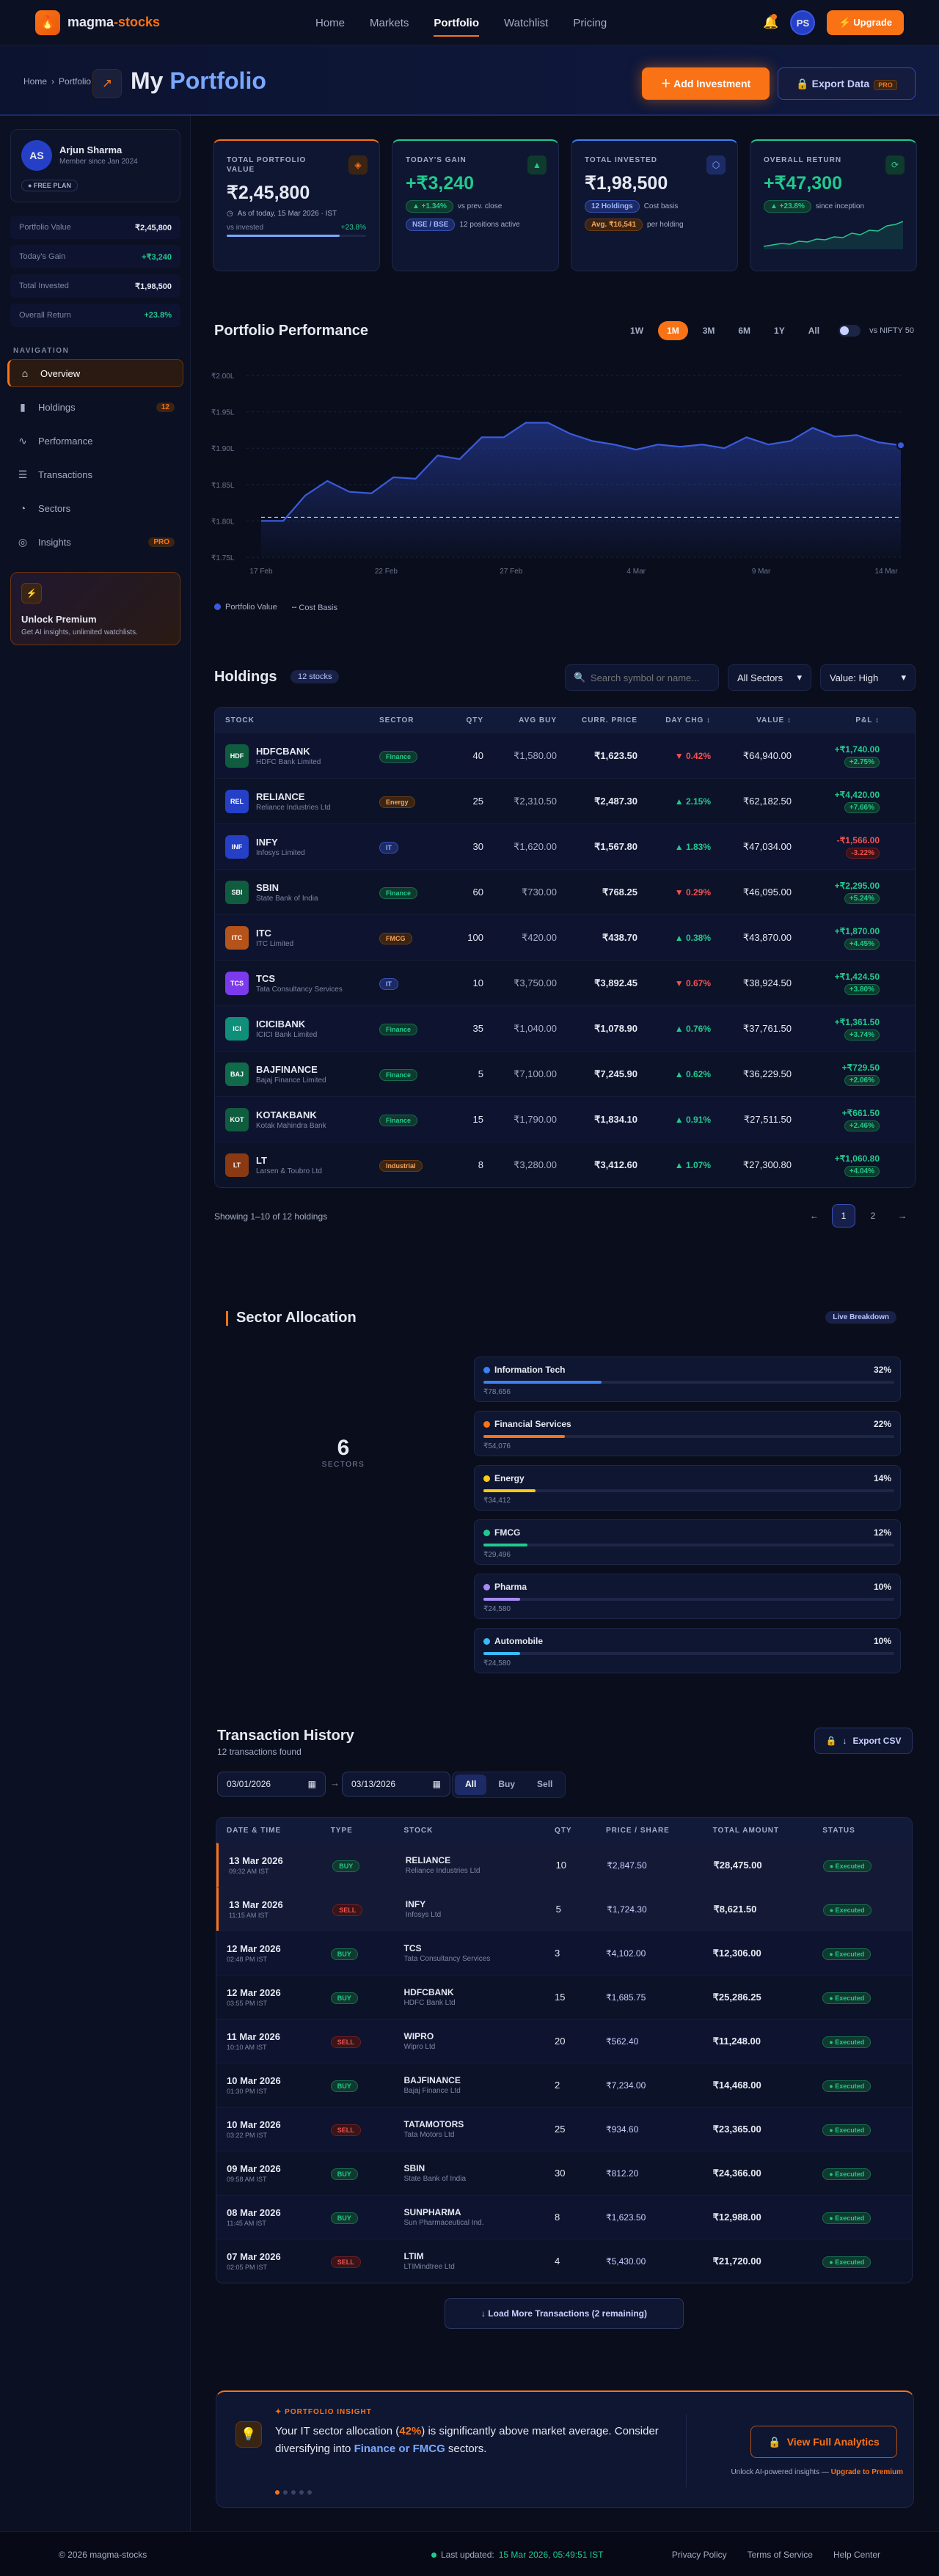 Image resolution: width=939 pixels, height=2576 pixels. Describe the element at coordinates (237, 1165) in the screenshot. I see `ticker-logo: LT` at that location.